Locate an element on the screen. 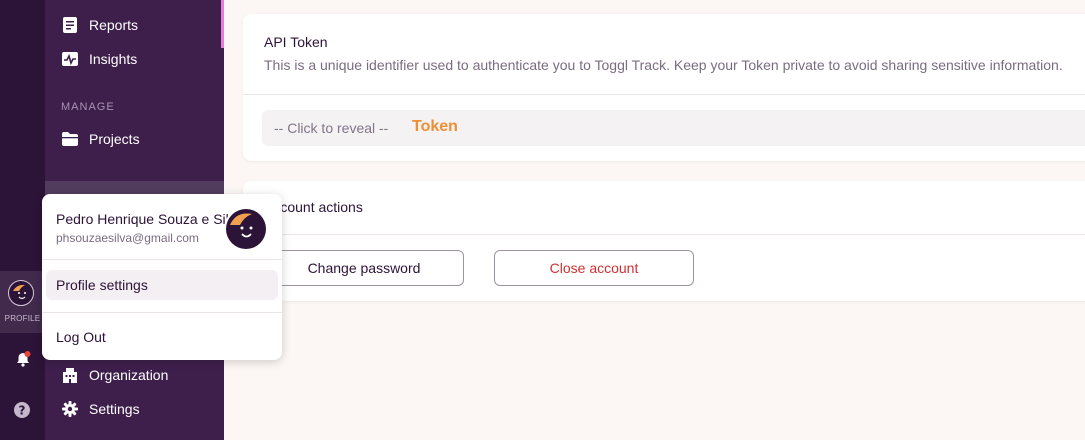  profile-email: phsouzaesilva@gmail.com is located at coordinates (127, 238).